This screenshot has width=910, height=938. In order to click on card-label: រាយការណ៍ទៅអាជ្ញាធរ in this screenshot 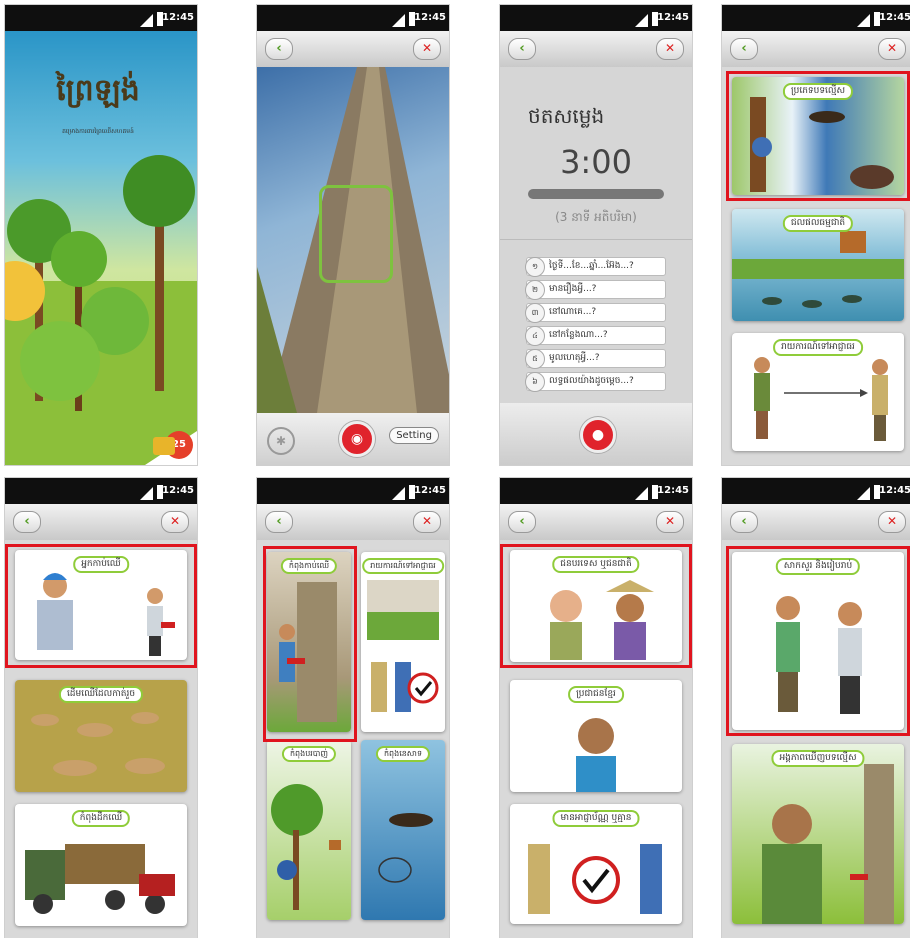, I will do `click(818, 347)`.